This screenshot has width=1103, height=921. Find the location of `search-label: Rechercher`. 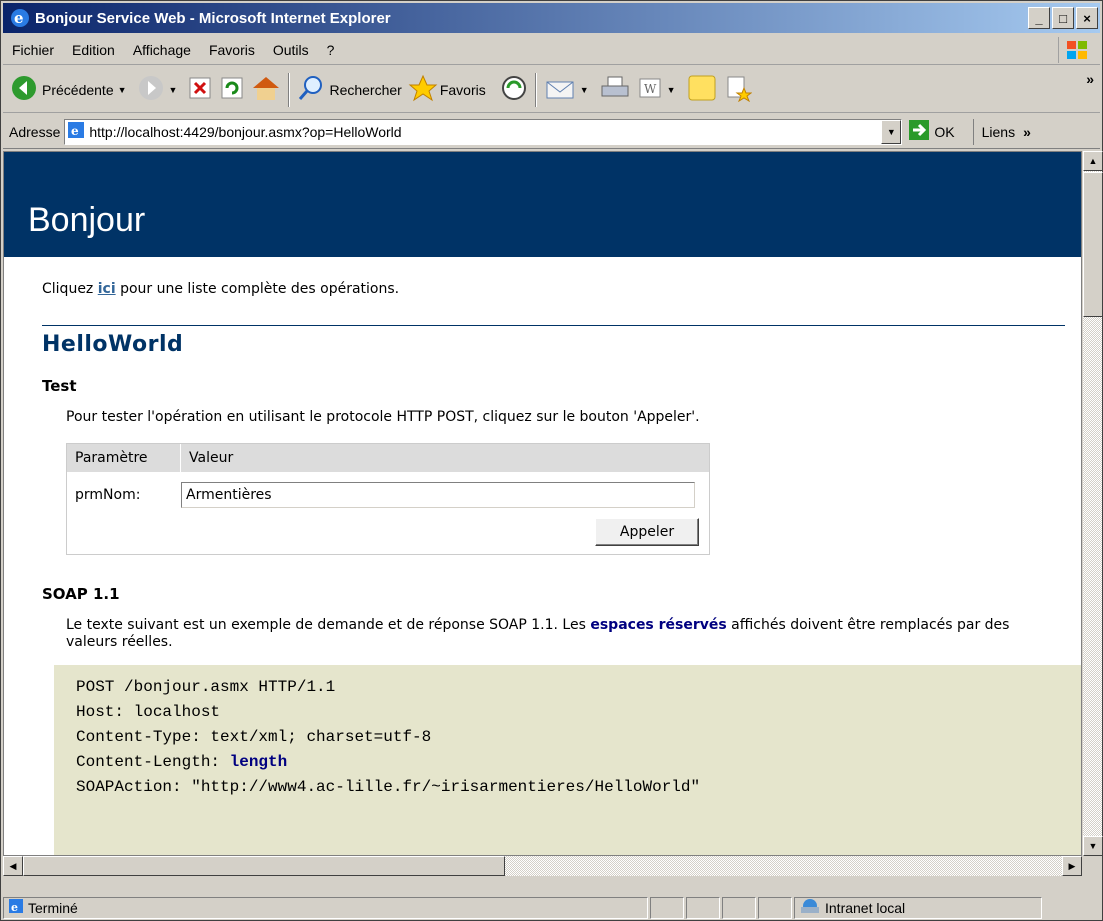

search-label: Rechercher is located at coordinates (365, 89).